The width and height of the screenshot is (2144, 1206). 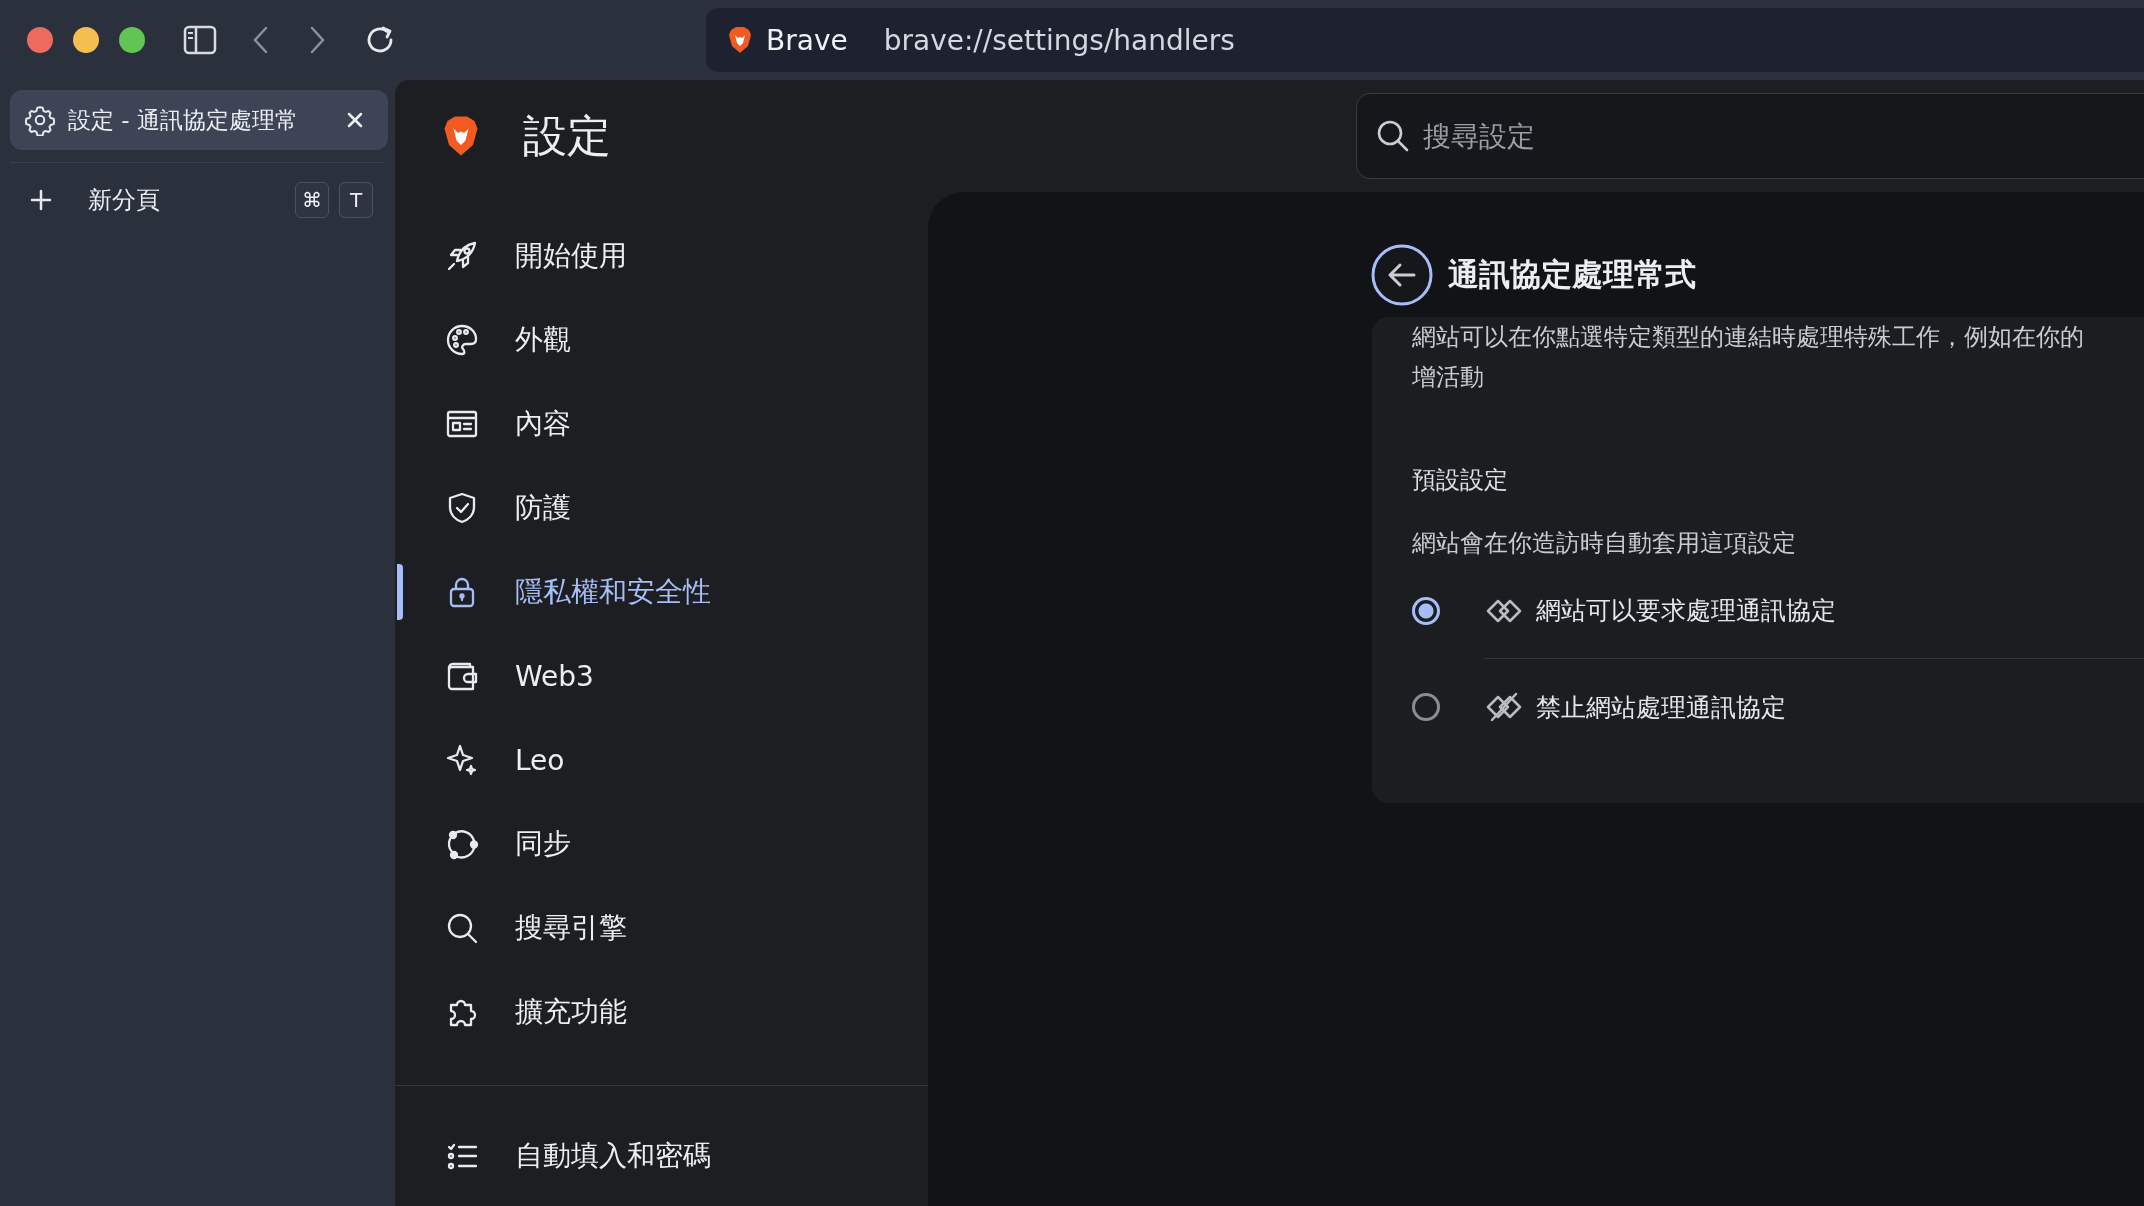 I want to click on nav-item: 同步, so click(x=661, y=844).